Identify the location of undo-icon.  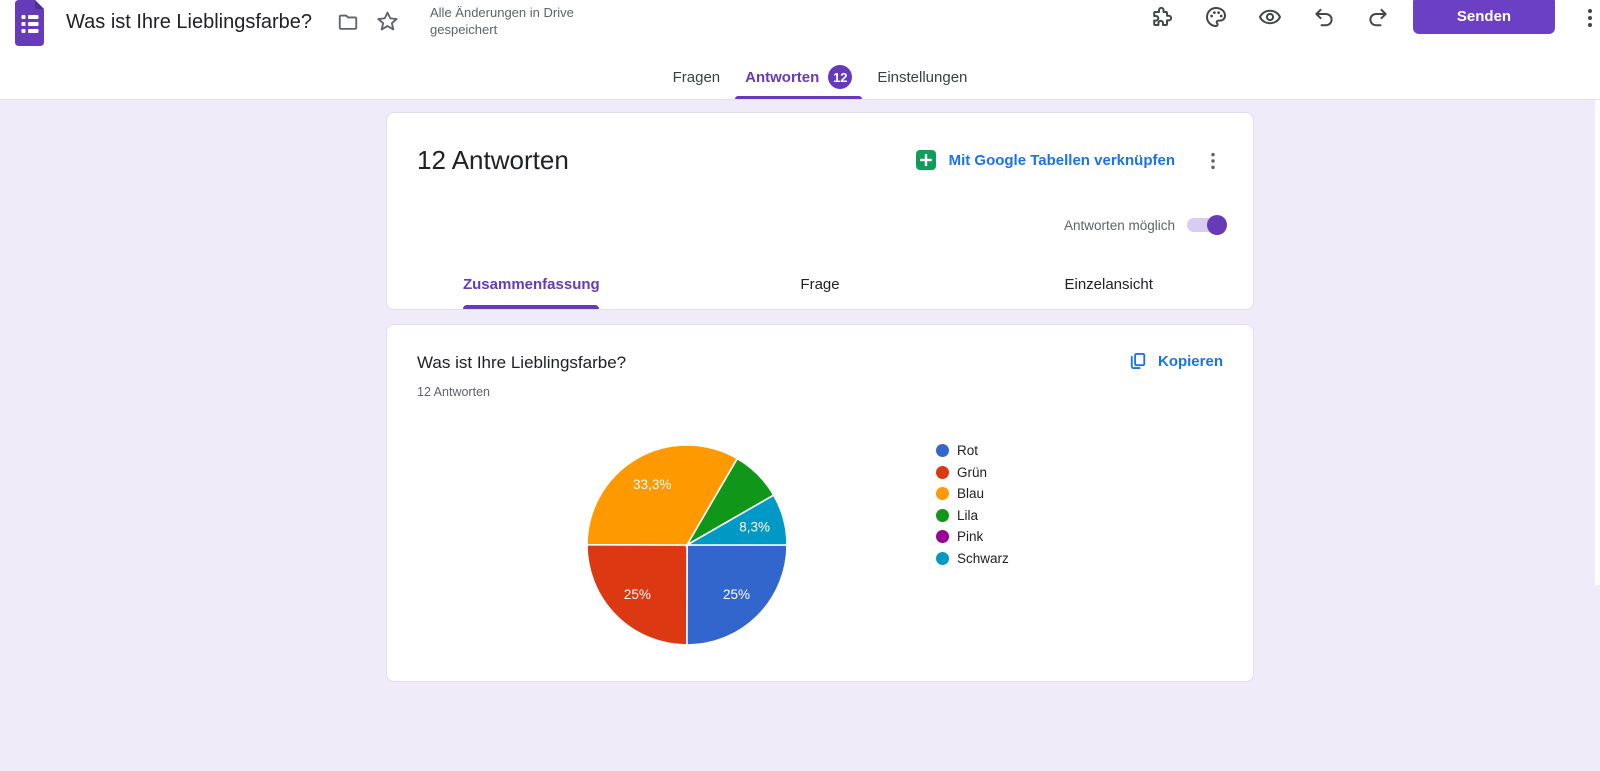
(1324, 17).